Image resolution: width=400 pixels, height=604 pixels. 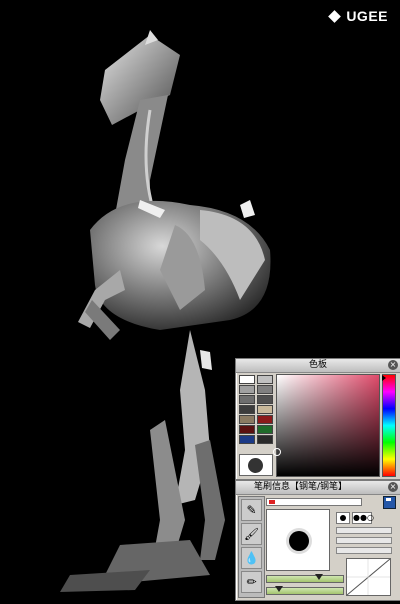 I want to click on color-palette-panel: 色板 ×, so click(x=317, y=419).